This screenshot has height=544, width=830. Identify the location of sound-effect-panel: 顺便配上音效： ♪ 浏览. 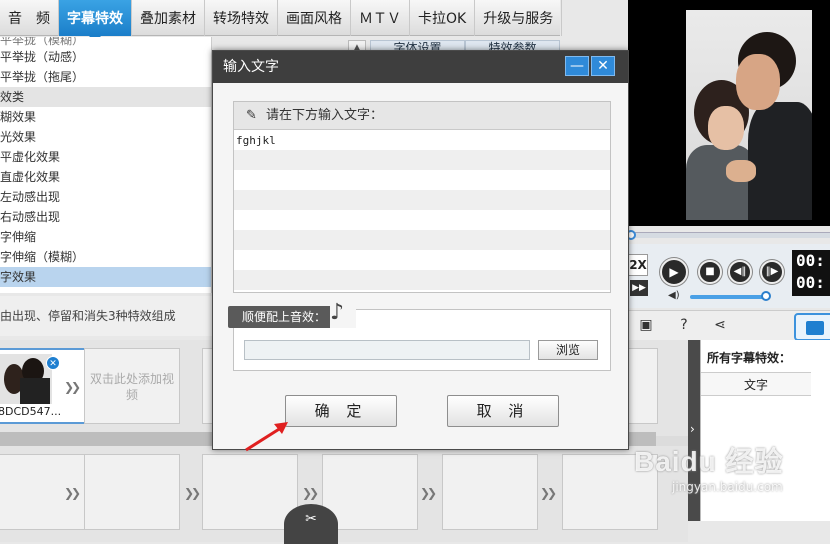
(419, 335).